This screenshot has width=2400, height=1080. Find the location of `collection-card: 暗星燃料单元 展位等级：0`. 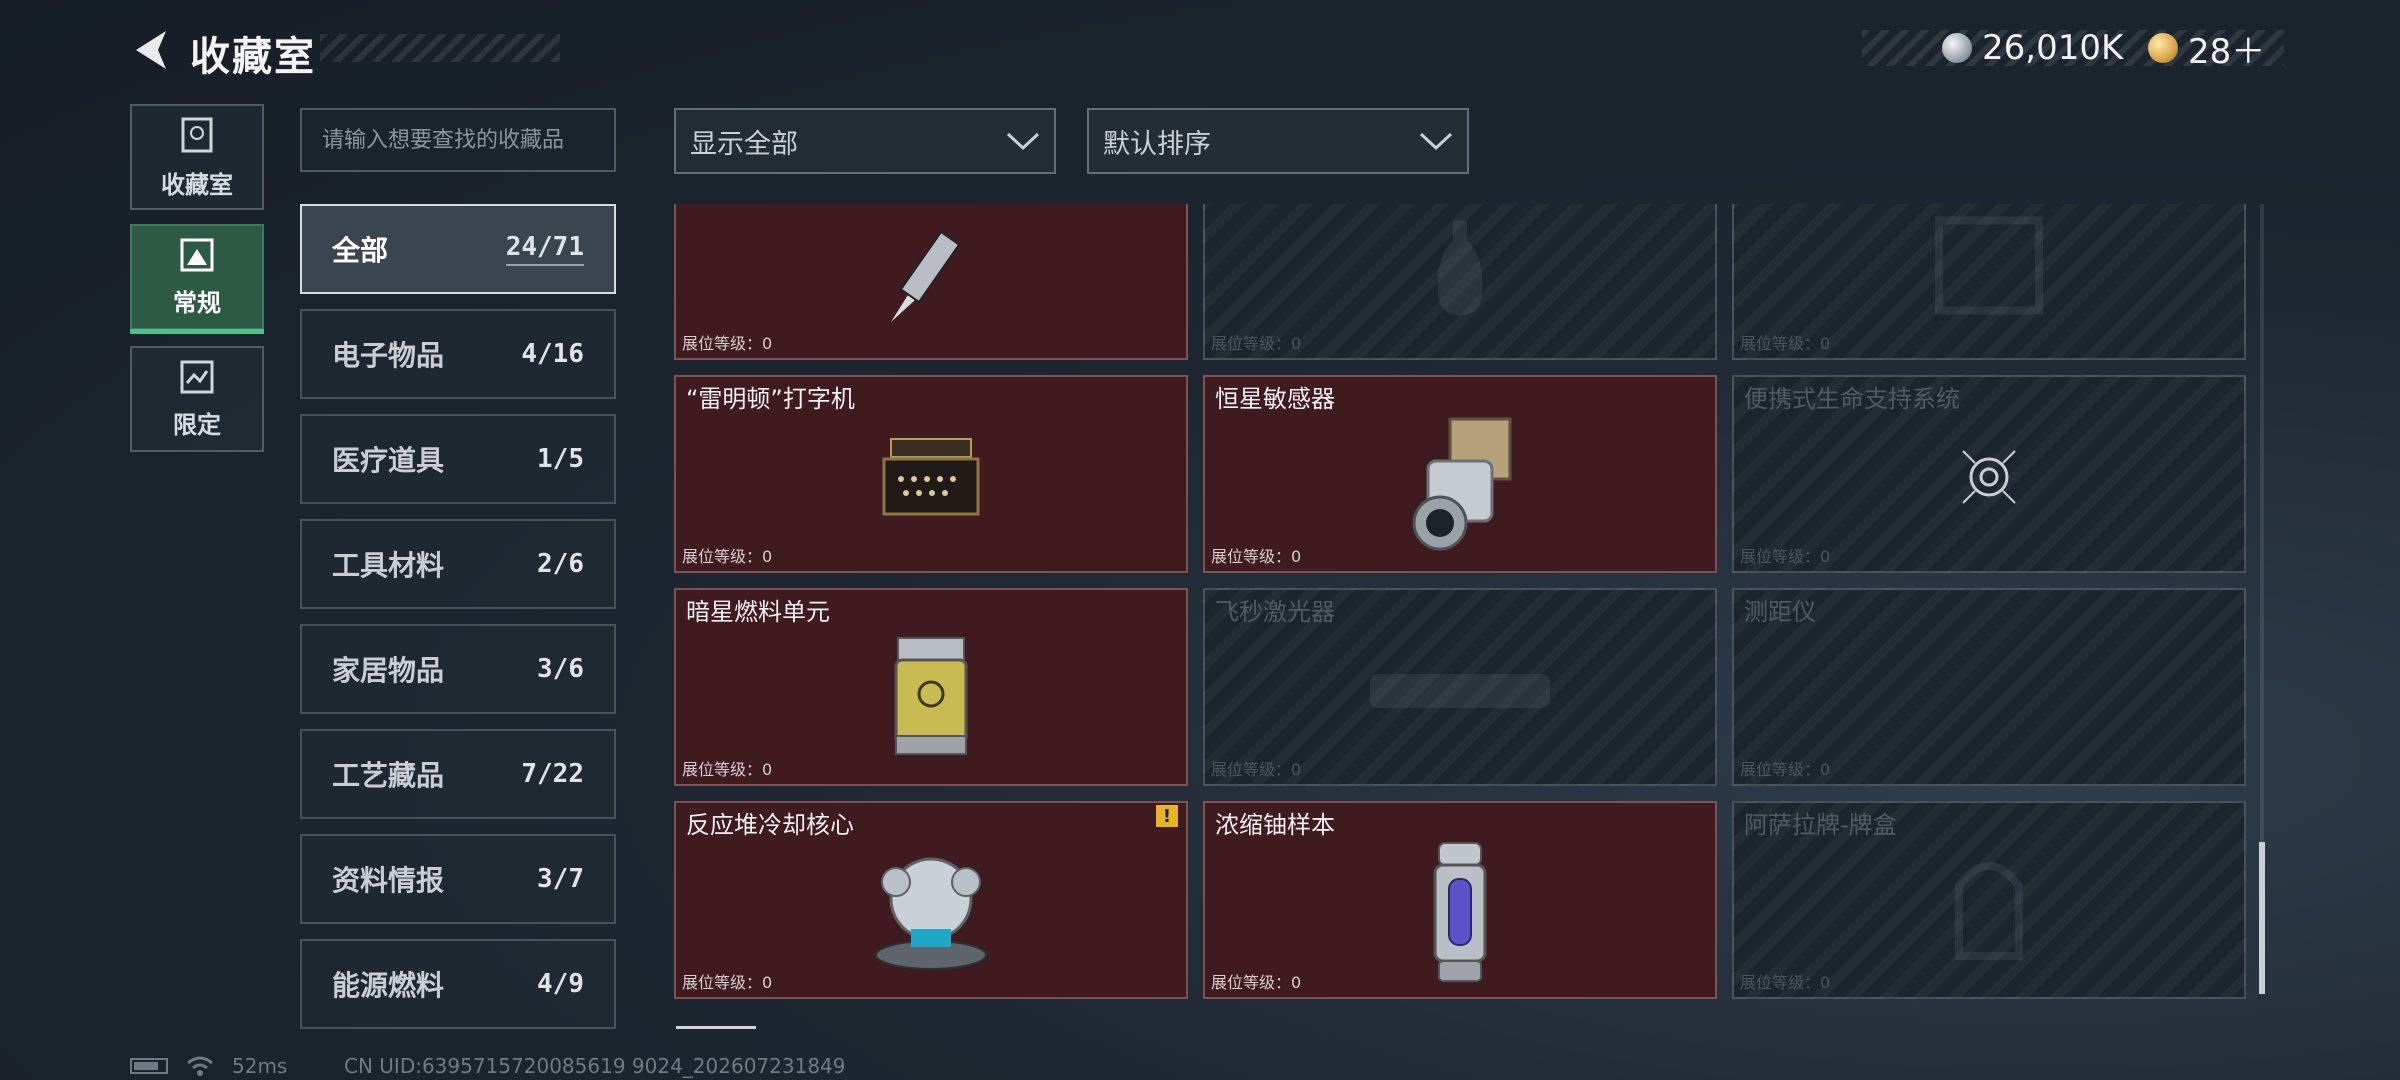

collection-card: 暗星燃料单元 展位等级：0 is located at coordinates (931, 687).